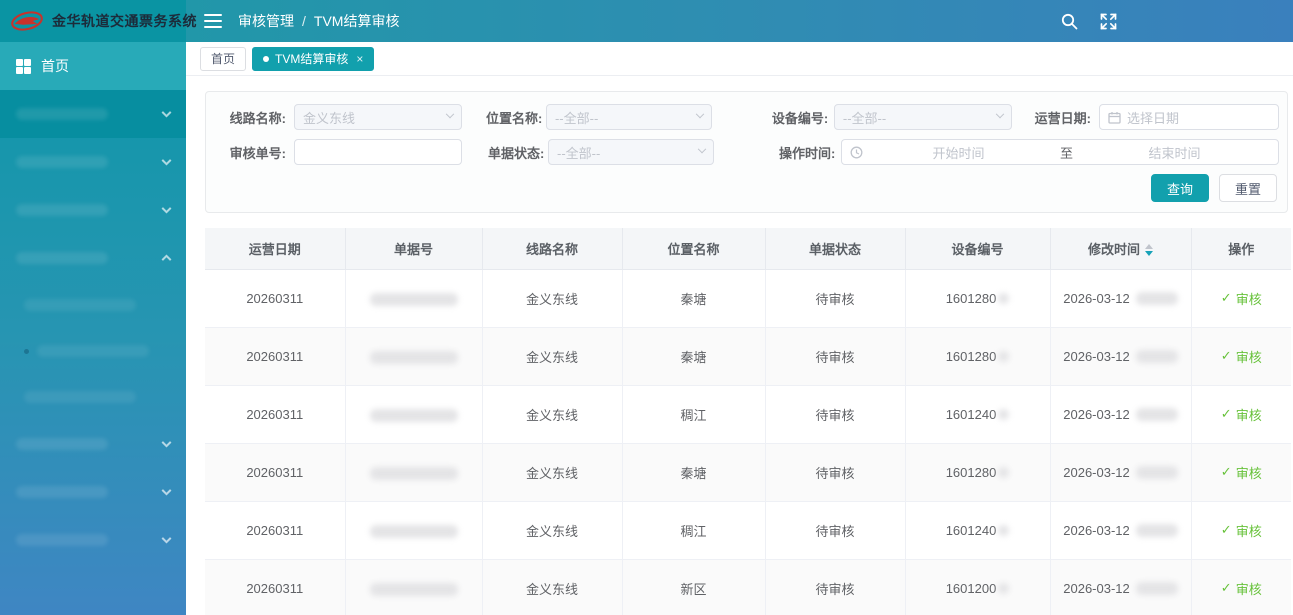 The image size is (1293, 615). What do you see at coordinates (213, 21) in the screenshot?
I see `collapse-menu-icon` at bounding box center [213, 21].